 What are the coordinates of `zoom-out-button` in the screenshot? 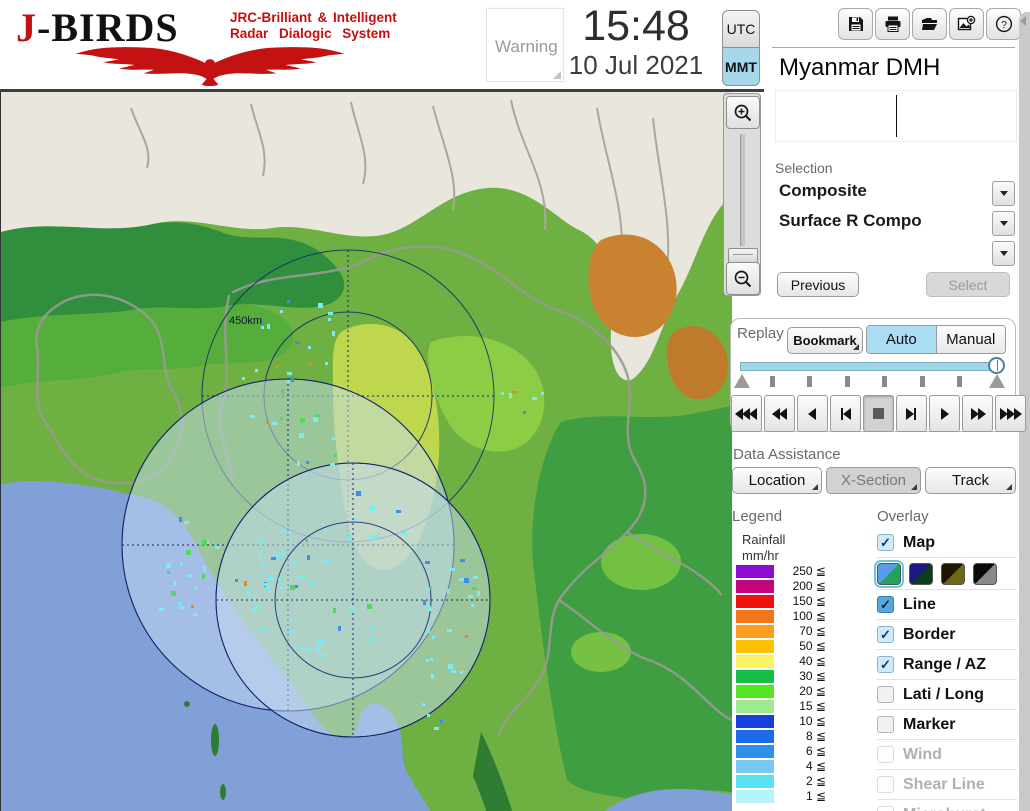 It's located at (743, 278).